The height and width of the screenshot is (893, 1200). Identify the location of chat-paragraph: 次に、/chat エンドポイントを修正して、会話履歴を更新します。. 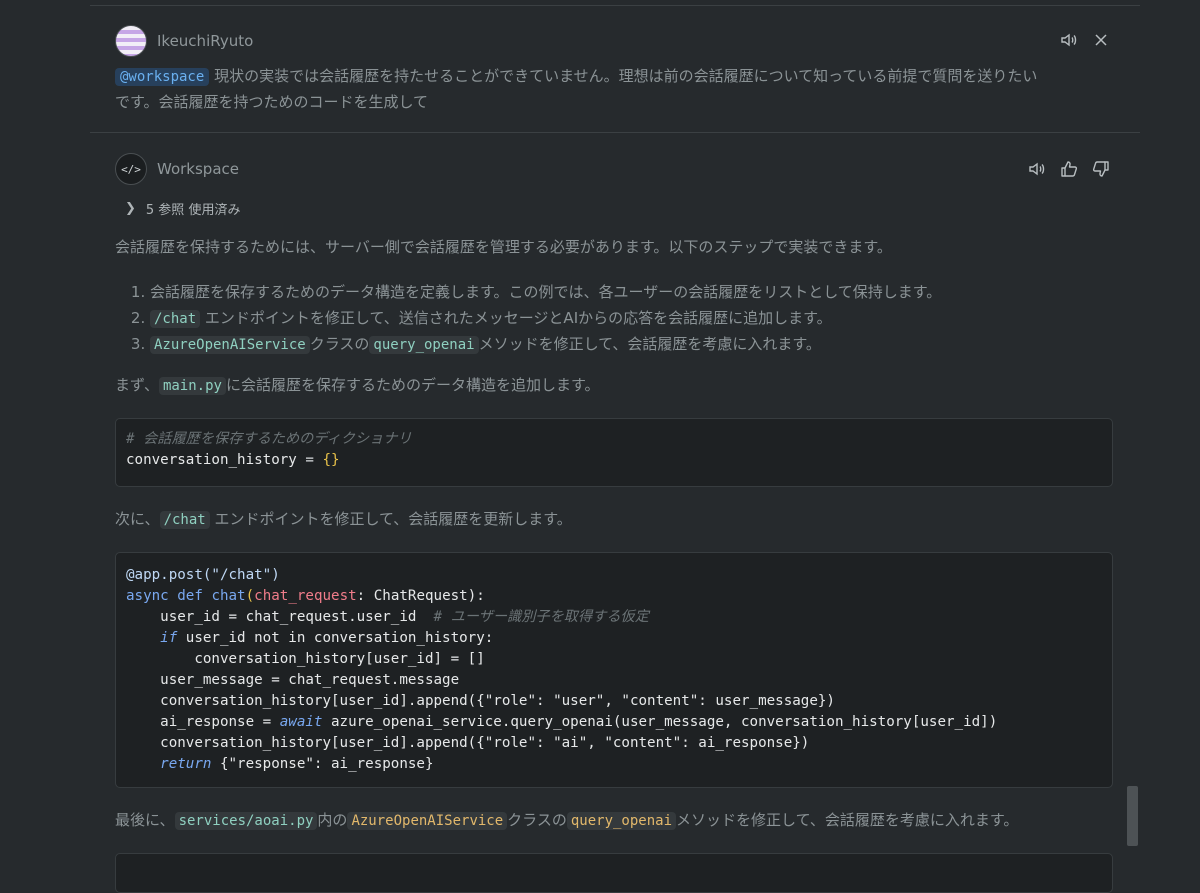
(343, 519).